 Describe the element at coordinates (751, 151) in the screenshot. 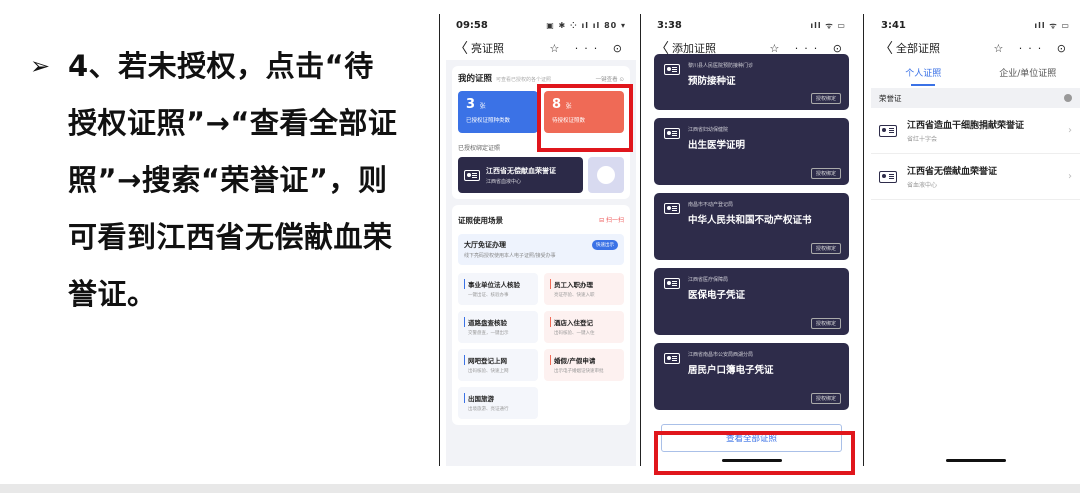

I see `cert-card: 江西省妇幼保健院 出生医学证明 授权绑定` at that location.